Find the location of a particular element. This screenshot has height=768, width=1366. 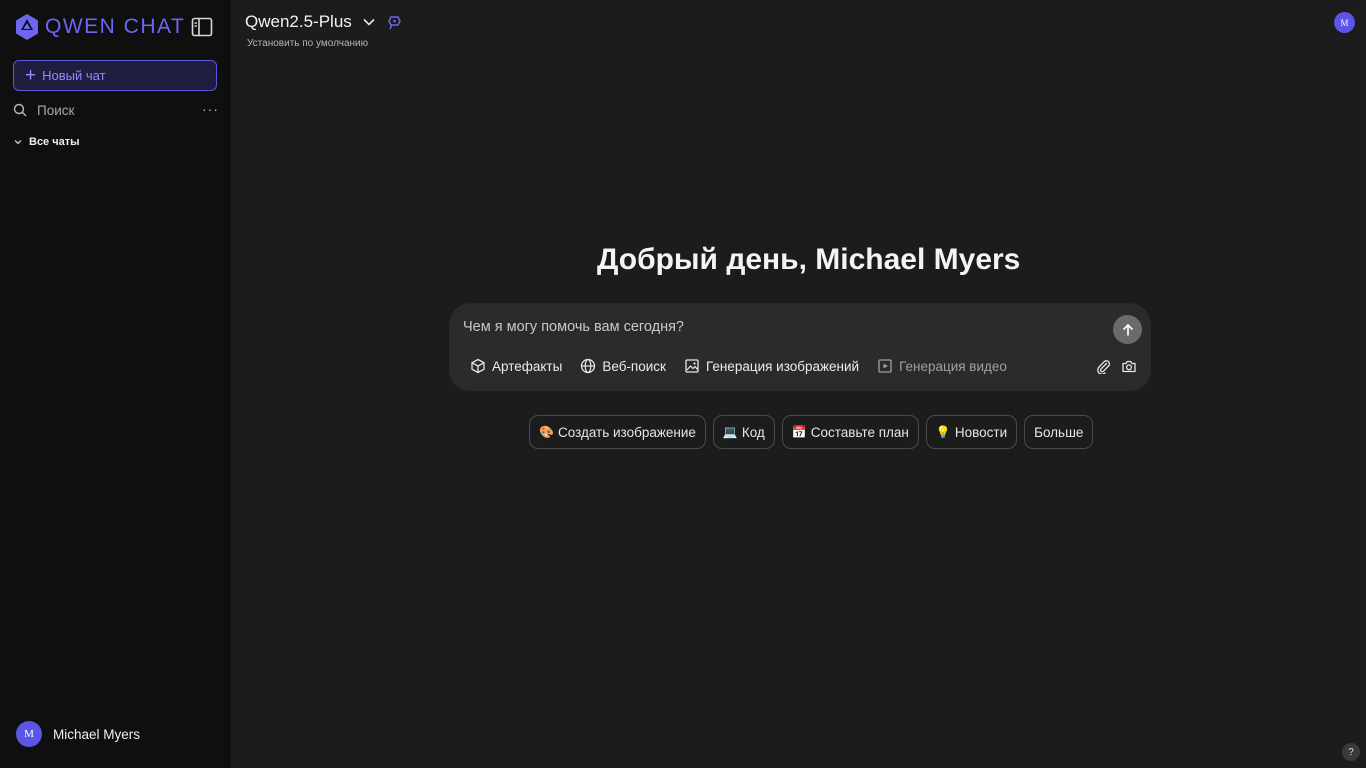

tool-label: Генерация изображений is located at coordinates (782, 366).